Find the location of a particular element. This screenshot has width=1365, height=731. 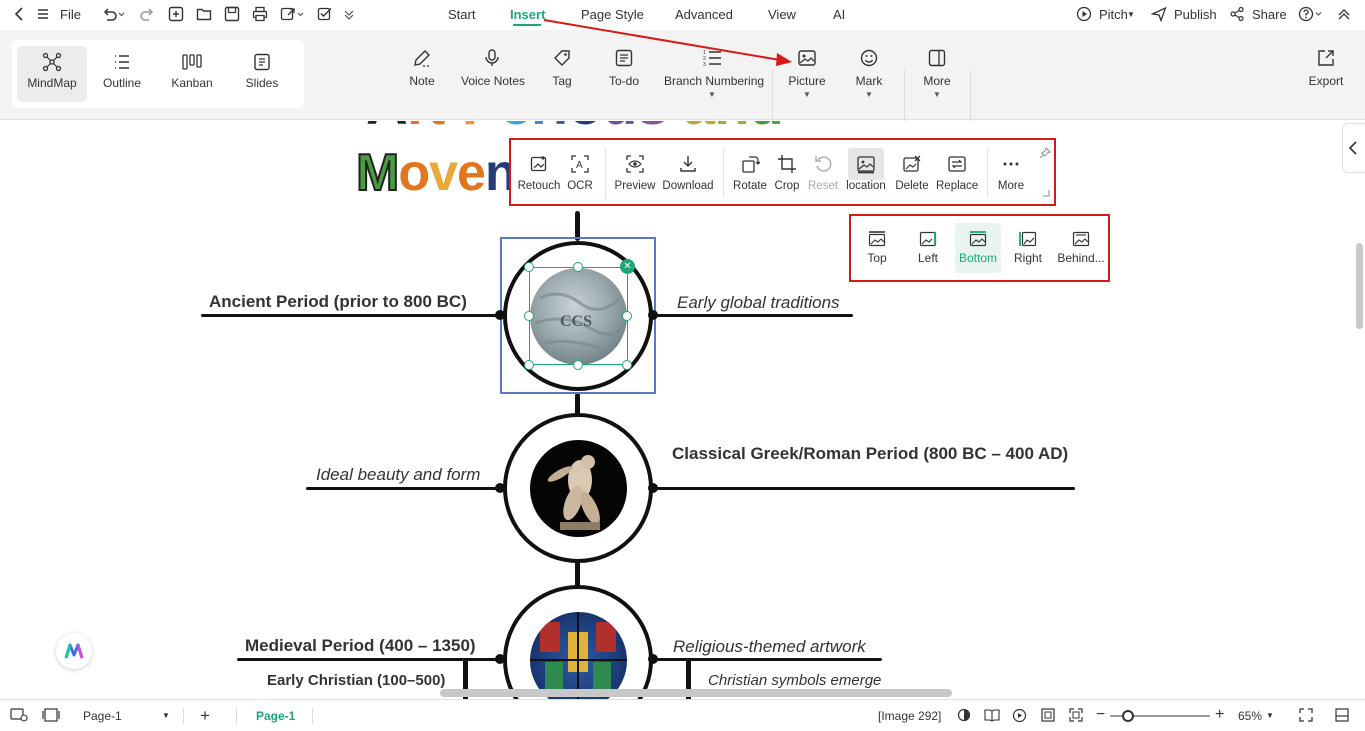

pitch-play-icon is located at coordinates (1084, 14).